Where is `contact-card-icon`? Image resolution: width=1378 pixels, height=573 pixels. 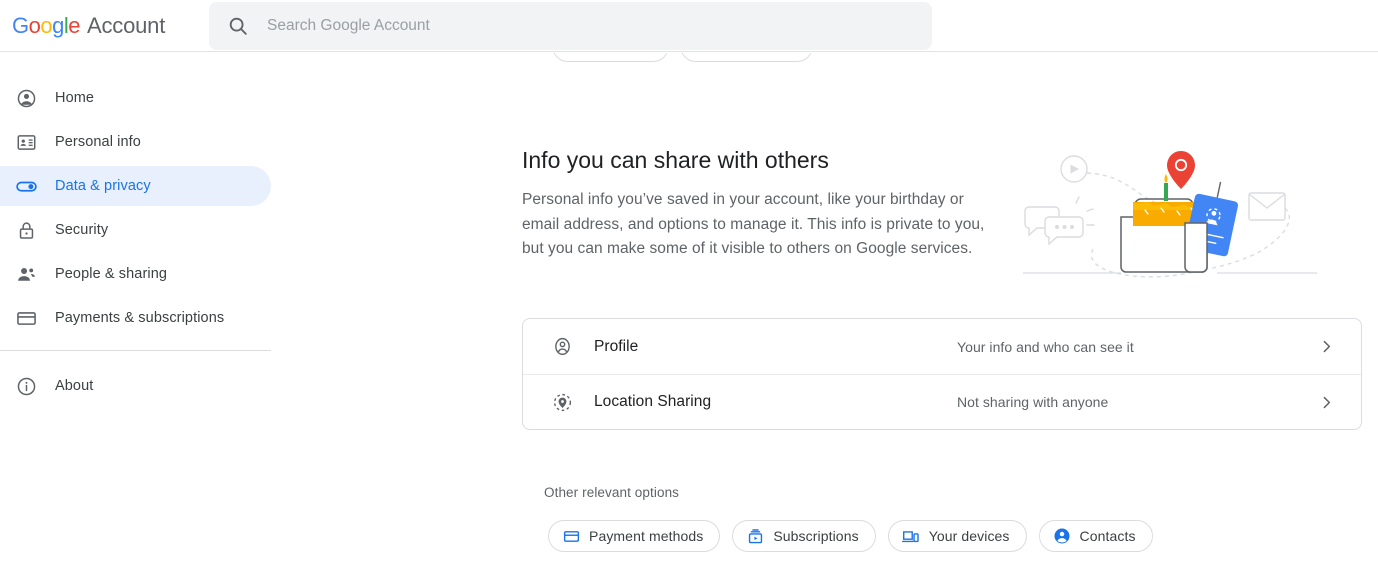 contact-card-icon is located at coordinates (26, 142).